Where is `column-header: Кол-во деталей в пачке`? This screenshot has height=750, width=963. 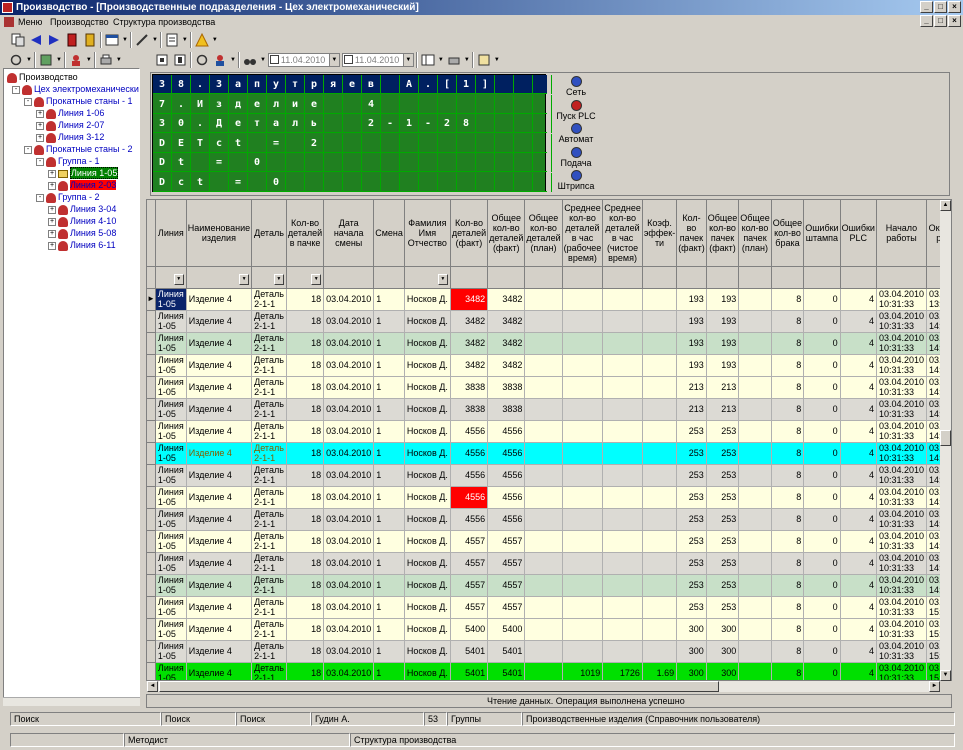
column-header: Кол-во деталей в пачке is located at coordinates (305, 233).